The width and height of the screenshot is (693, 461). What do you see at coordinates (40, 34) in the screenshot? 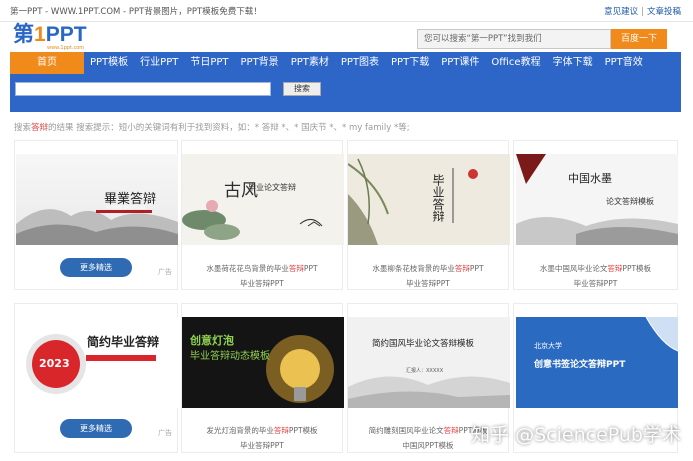
I see `logo-one: 1` at bounding box center [40, 34].